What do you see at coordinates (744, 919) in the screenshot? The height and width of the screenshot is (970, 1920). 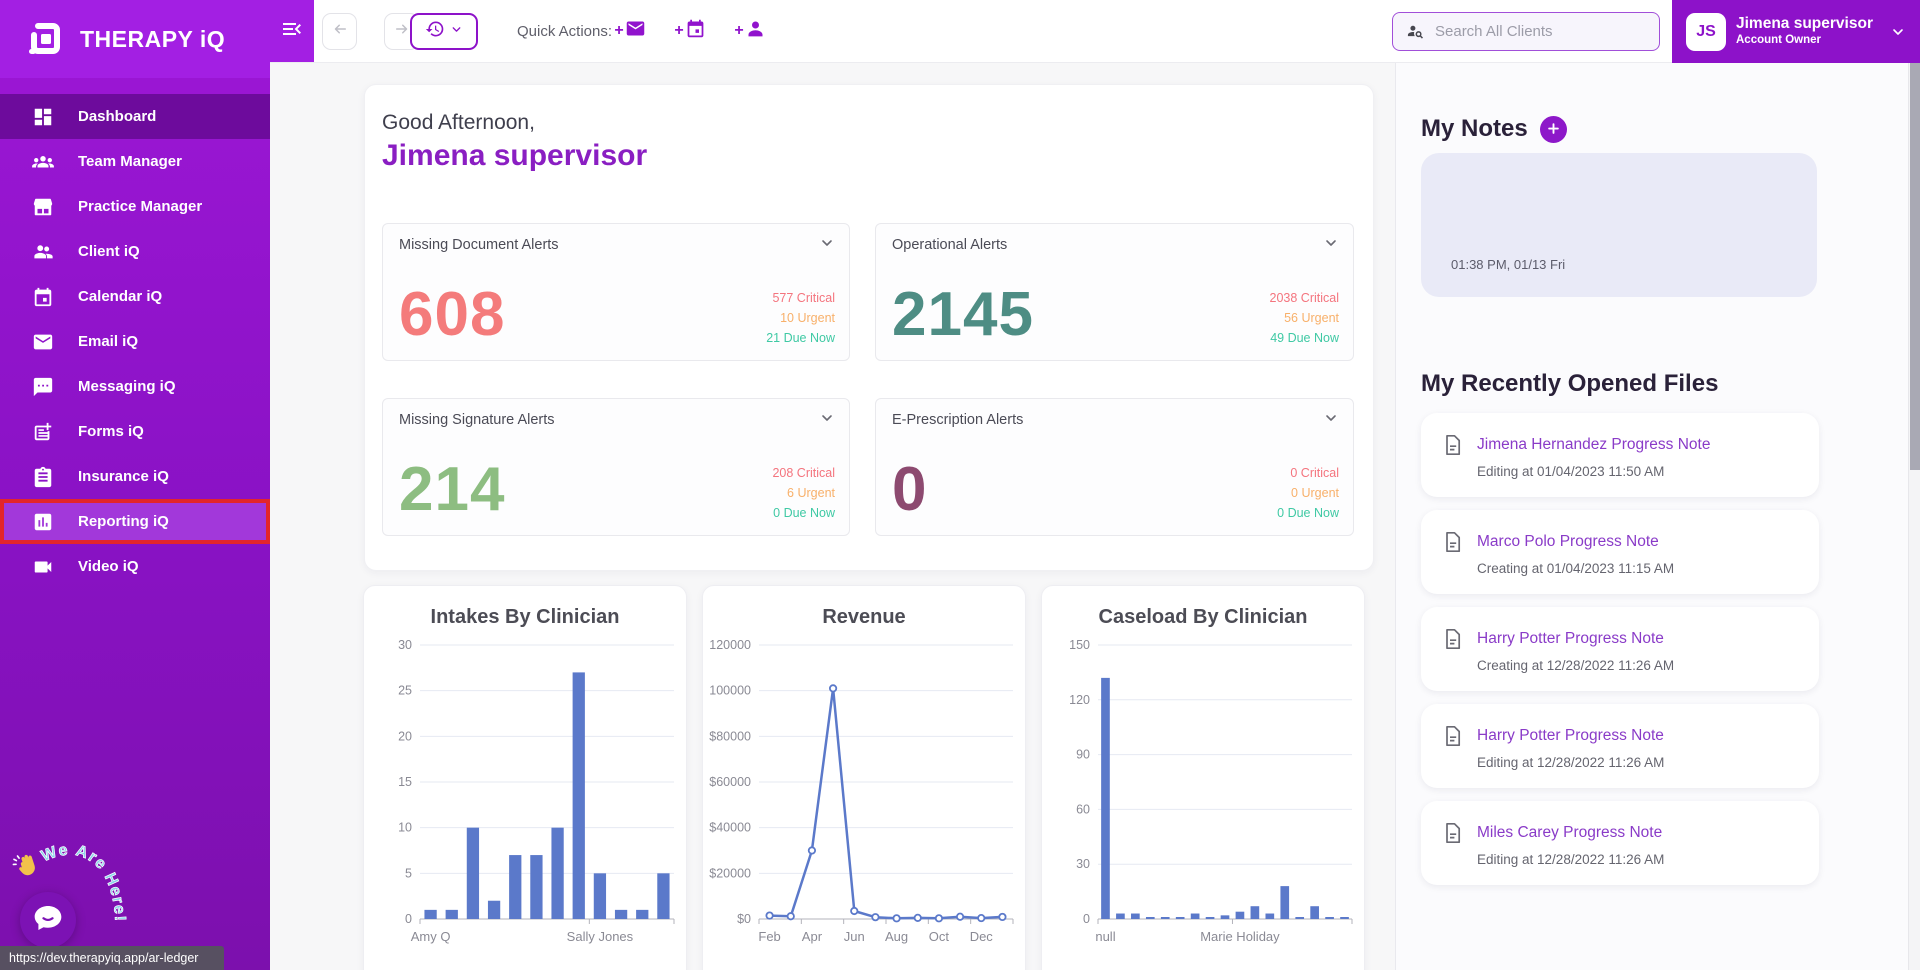 I see `svg-text: $0` at bounding box center [744, 919].